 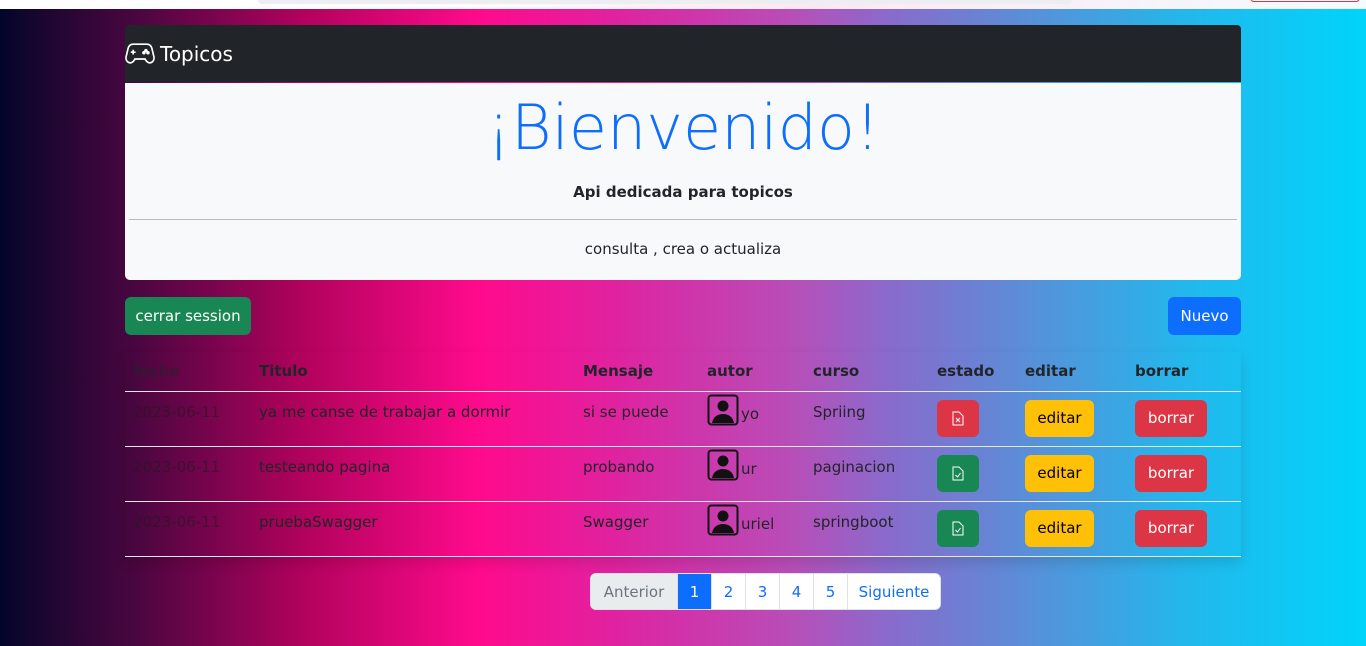 I want to click on pagination: Anterior 1 2 3 4 5 Siguiente, so click(x=765, y=591).